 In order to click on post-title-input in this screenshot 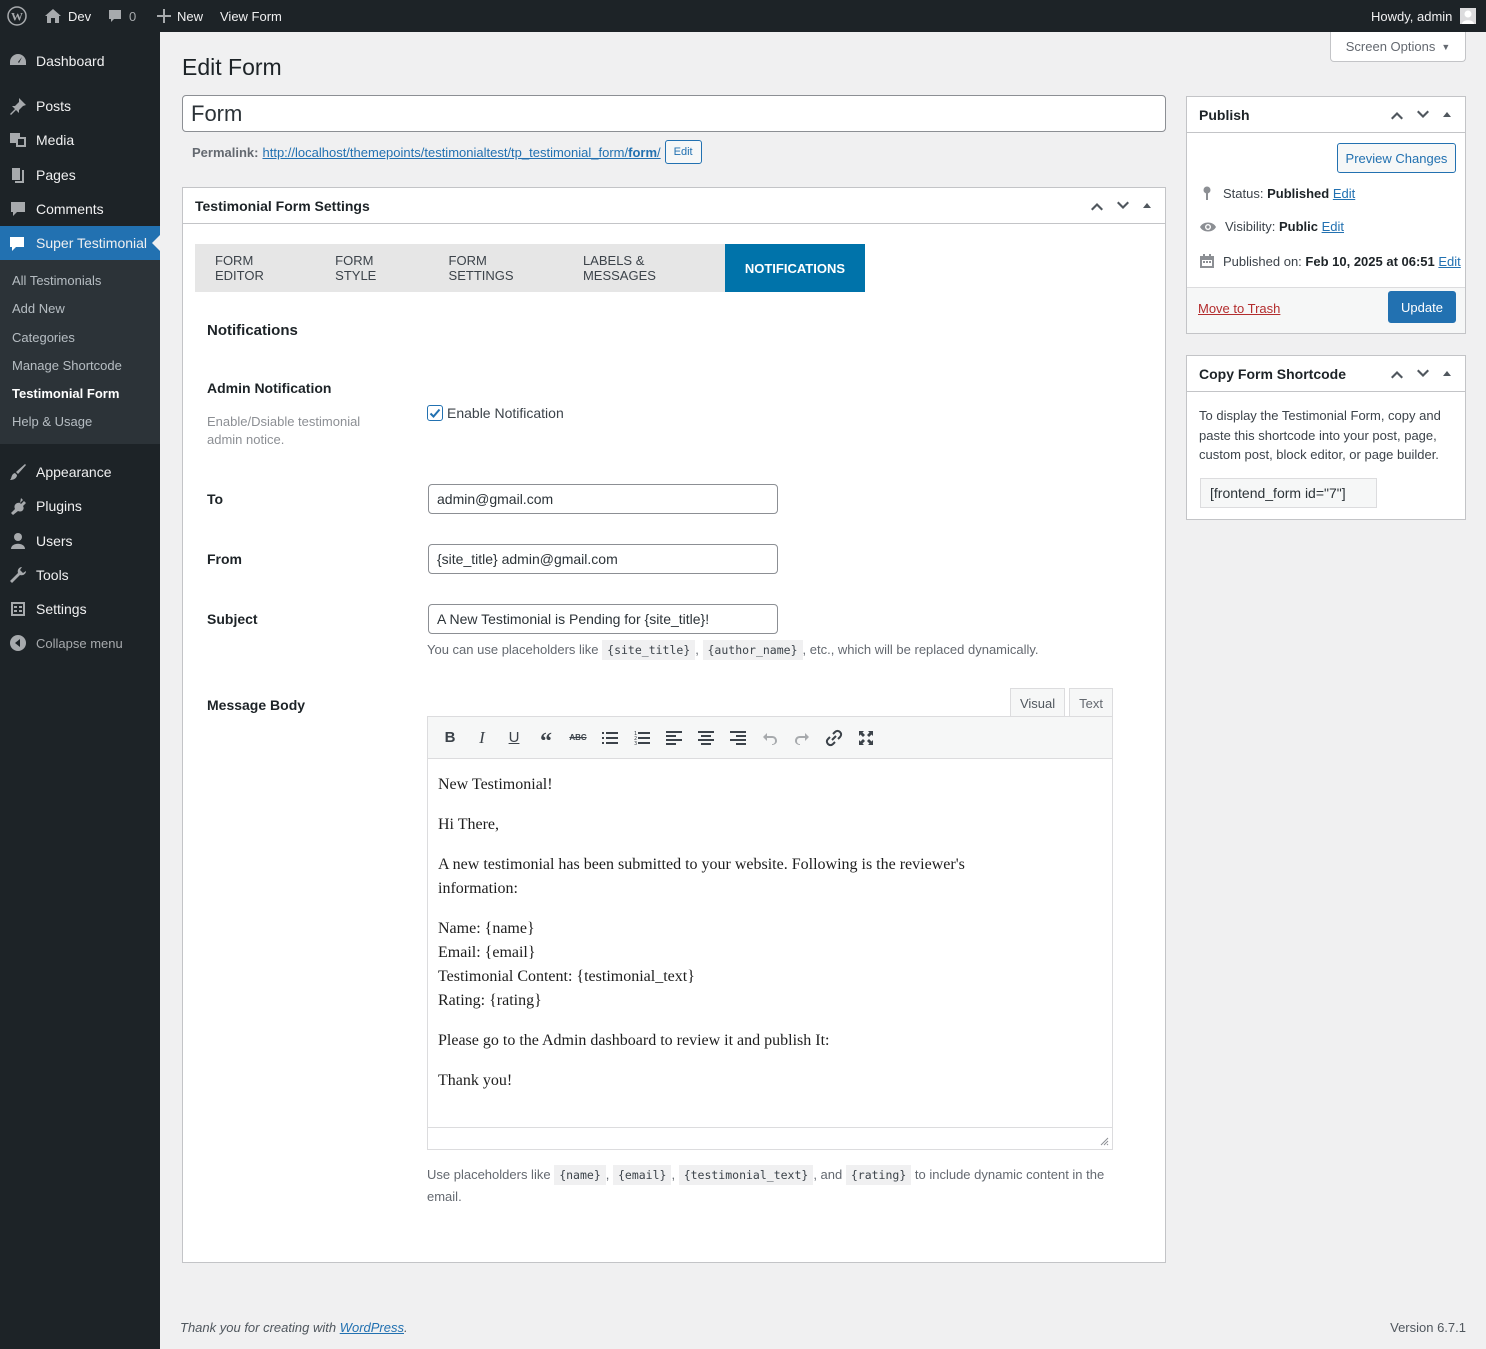, I will do `click(674, 113)`.